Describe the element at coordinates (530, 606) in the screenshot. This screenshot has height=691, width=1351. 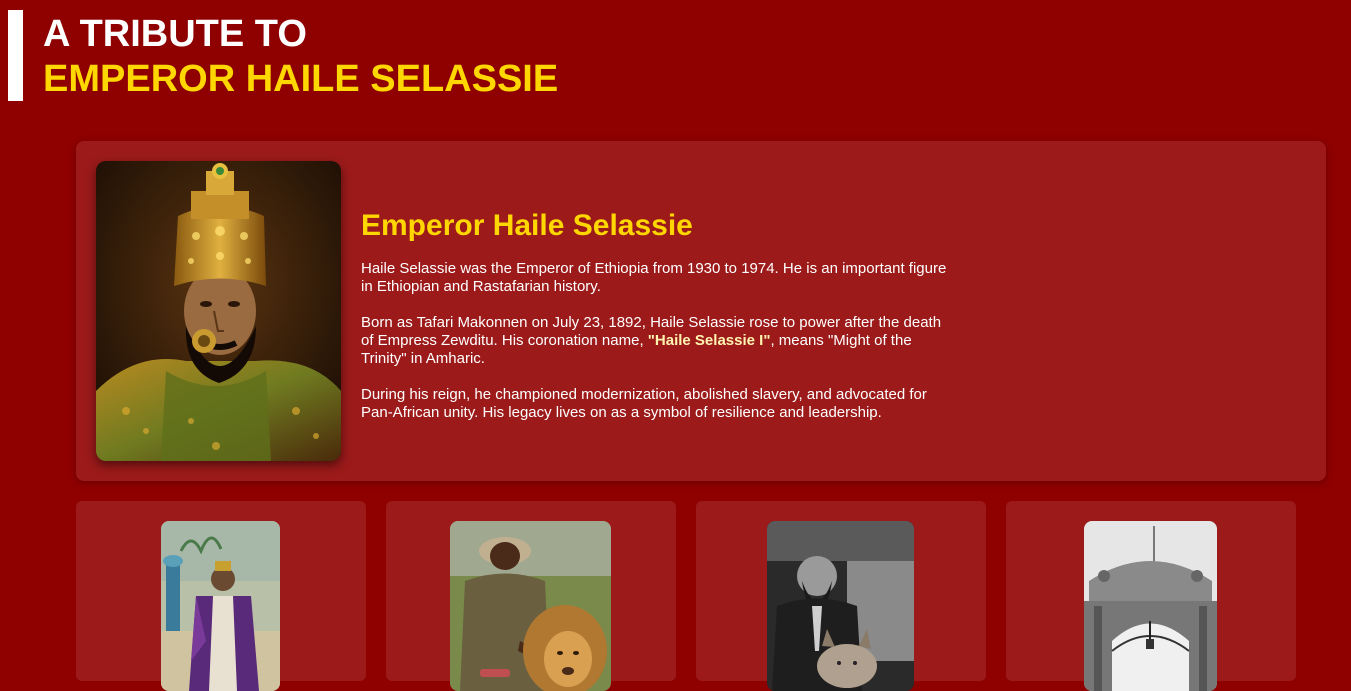
I see `gallery-image-lion` at that location.